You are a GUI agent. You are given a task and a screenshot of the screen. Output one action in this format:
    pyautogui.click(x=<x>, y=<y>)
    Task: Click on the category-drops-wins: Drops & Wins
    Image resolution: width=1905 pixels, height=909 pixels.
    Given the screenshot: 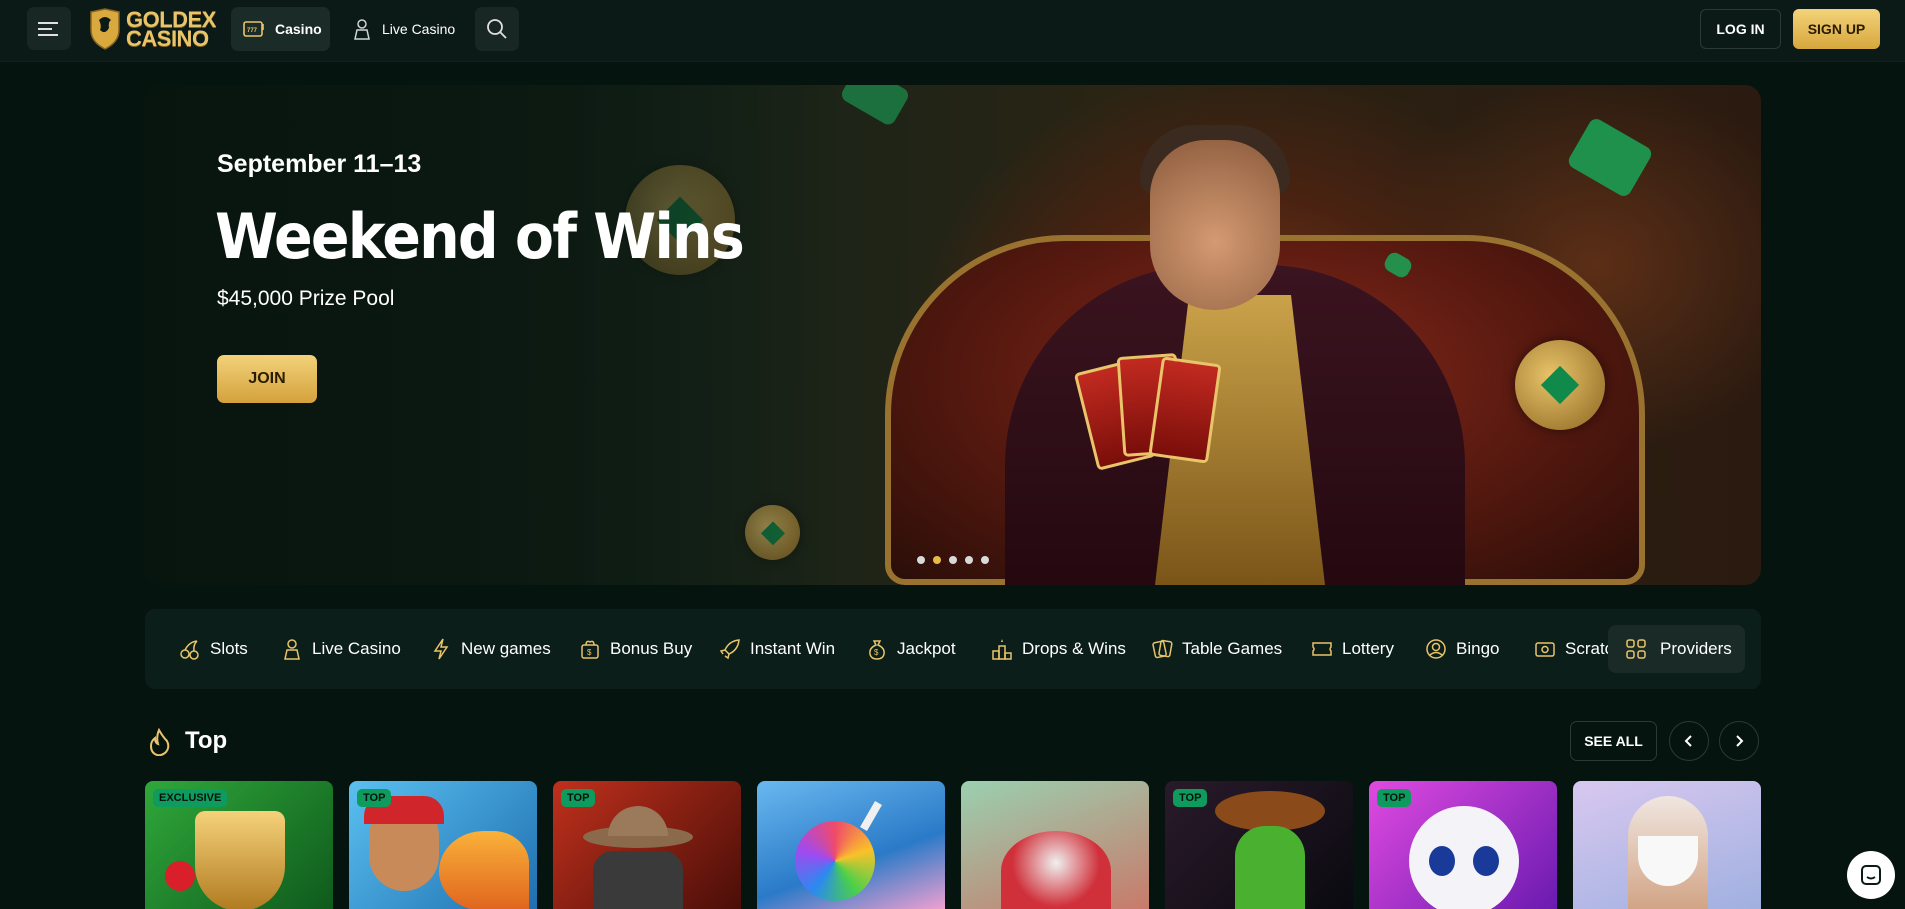 What is the action you would take?
    pyautogui.click(x=1058, y=649)
    